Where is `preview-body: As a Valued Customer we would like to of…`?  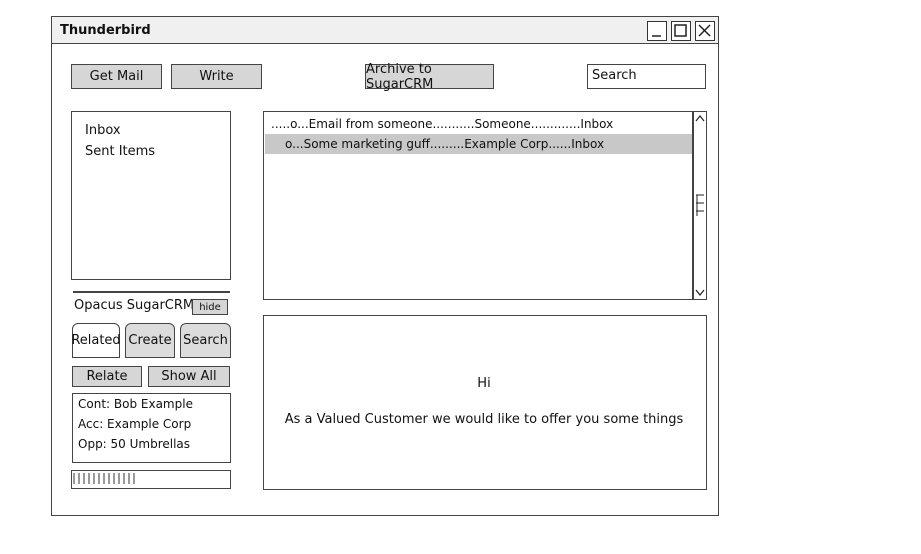
preview-body: As a Valued Customer we would like to of… is located at coordinates (484, 419).